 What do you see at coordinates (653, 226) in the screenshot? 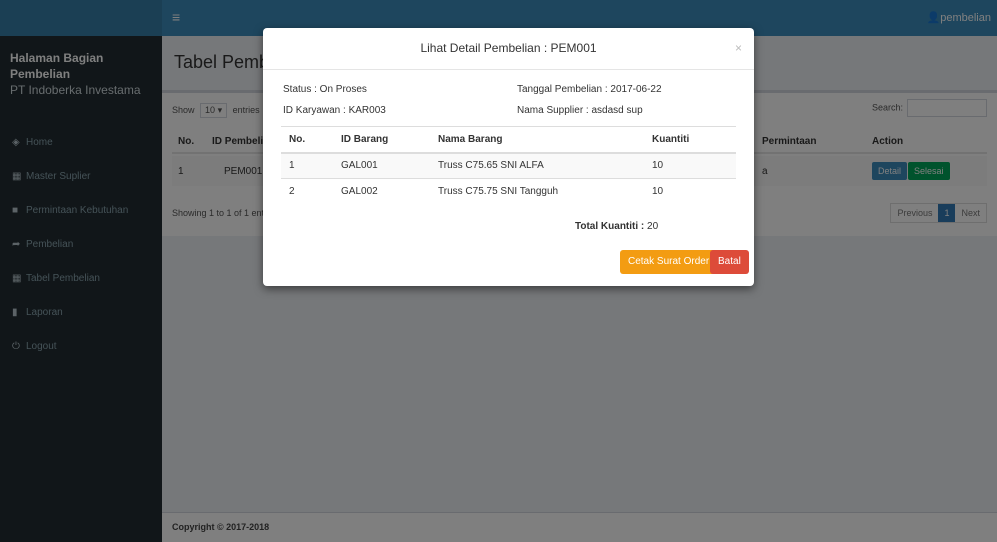
I see `total-value: 20` at bounding box center [653, 226].